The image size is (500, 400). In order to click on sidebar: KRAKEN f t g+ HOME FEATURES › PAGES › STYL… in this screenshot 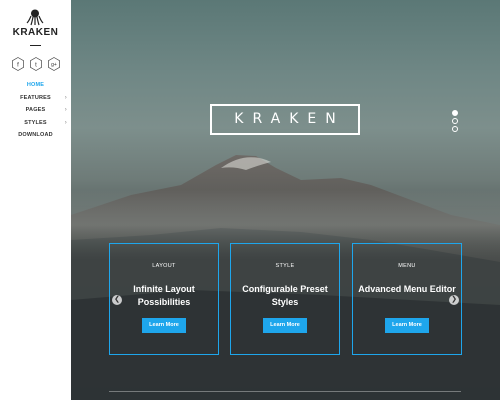, I will do `click(35, 200)`.